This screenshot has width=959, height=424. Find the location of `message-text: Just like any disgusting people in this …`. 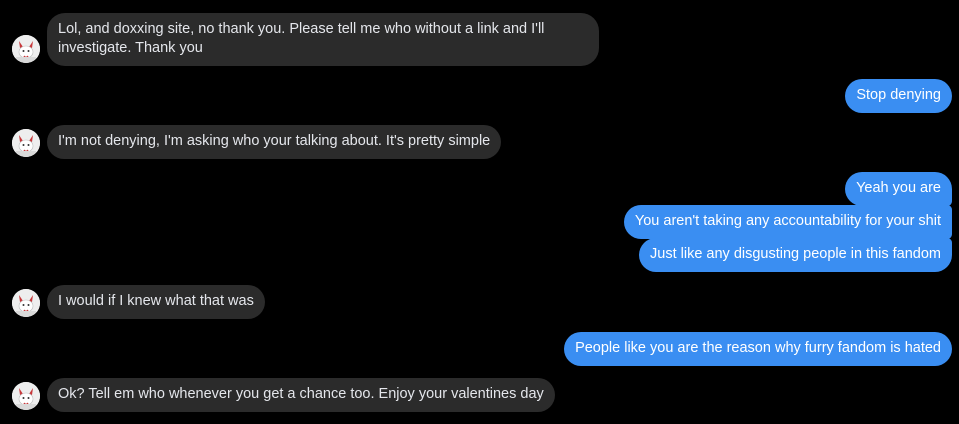

message-text: Just like any disgusting people in this … is located at coordinates (795, 254).